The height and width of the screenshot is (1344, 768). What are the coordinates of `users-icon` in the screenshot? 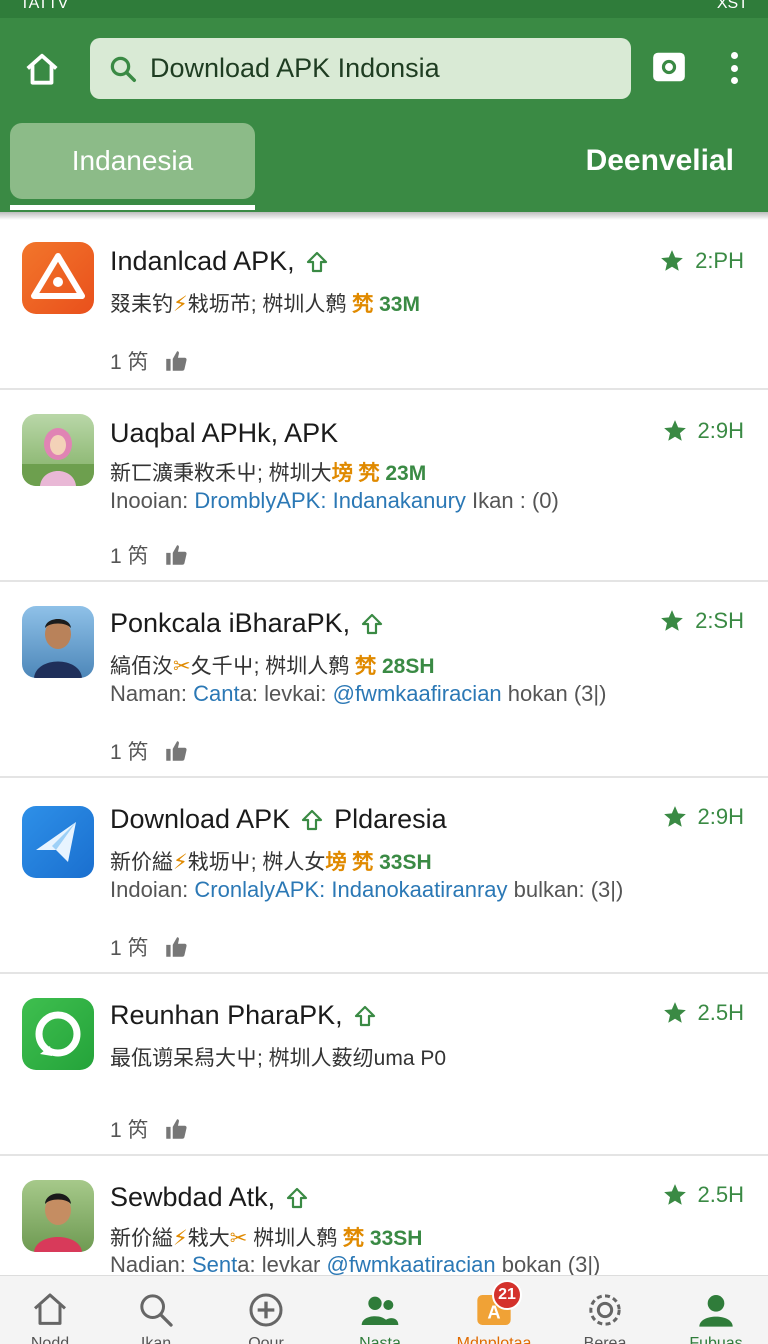 It's located at (380, 1310).